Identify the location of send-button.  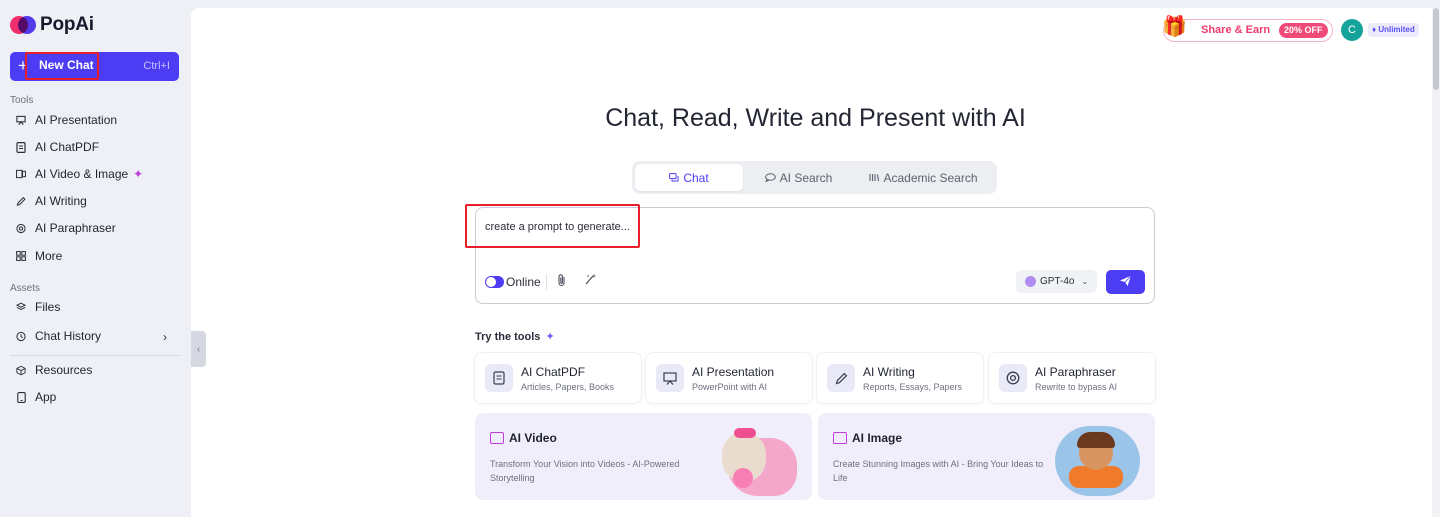
(1125, 282).